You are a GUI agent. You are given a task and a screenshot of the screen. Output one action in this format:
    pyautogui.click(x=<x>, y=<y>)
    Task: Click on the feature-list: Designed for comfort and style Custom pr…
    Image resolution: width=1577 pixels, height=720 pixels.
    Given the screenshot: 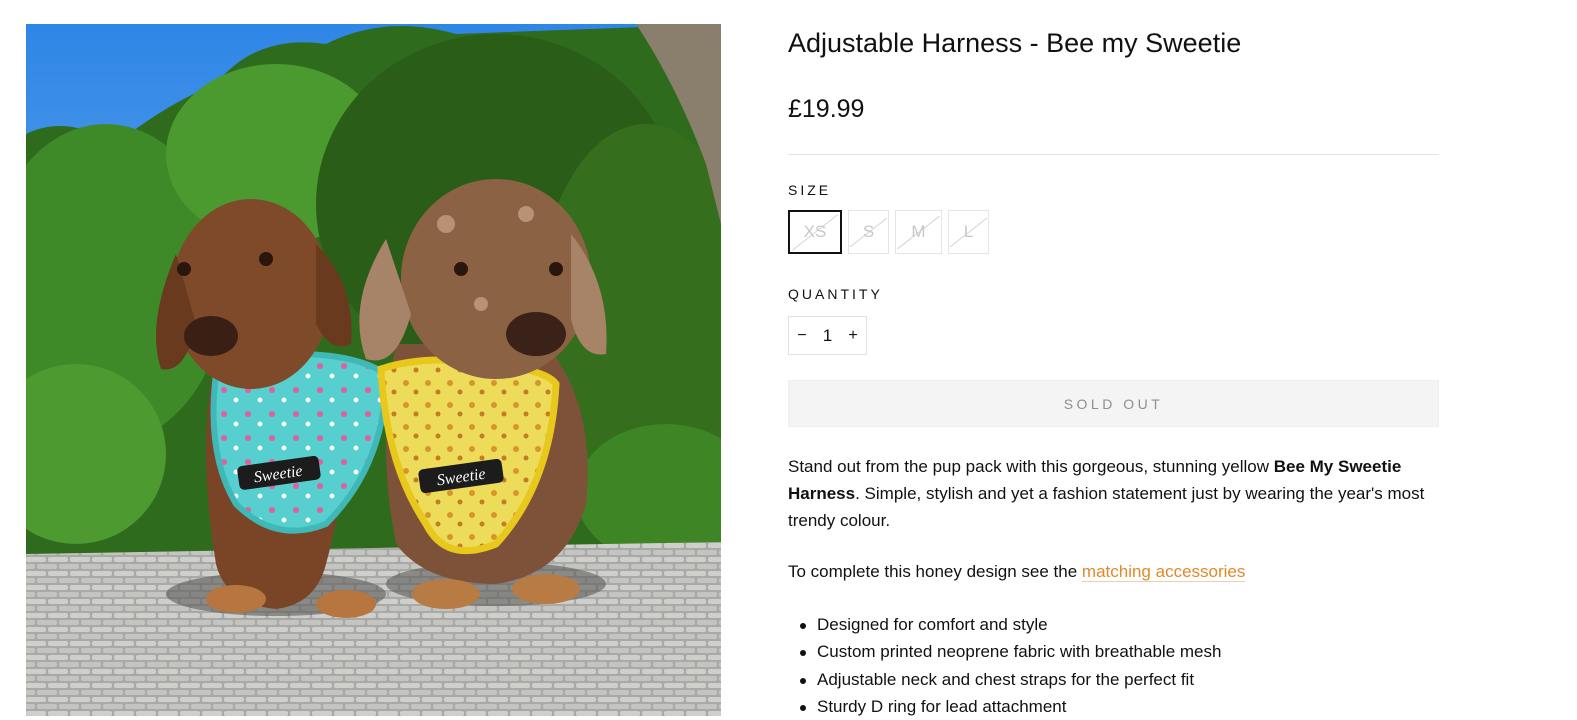 What is the action you would take?
    pyautogui.click(x=1010, y=665)
    